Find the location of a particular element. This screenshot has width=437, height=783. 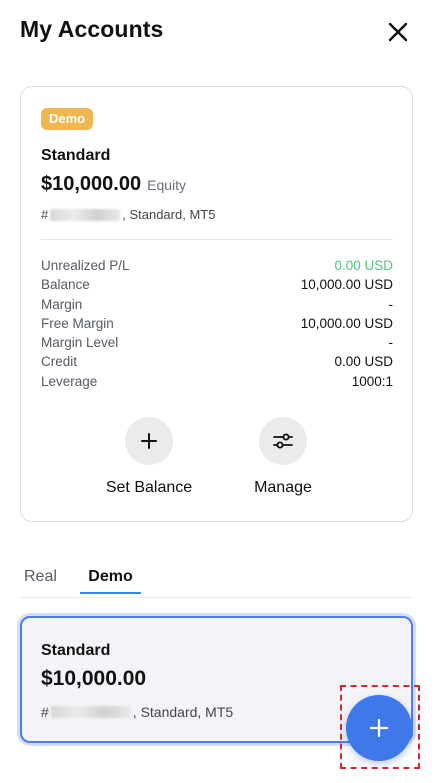

sliders-icon is located at coordinates (283, 441).